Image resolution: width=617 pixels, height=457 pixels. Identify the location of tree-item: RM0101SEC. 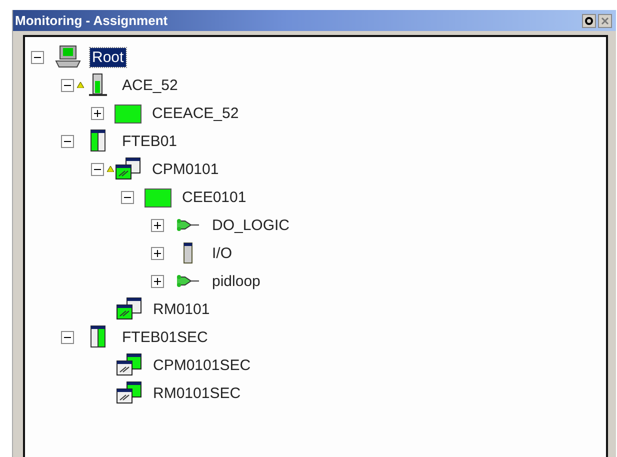
(197, 393).